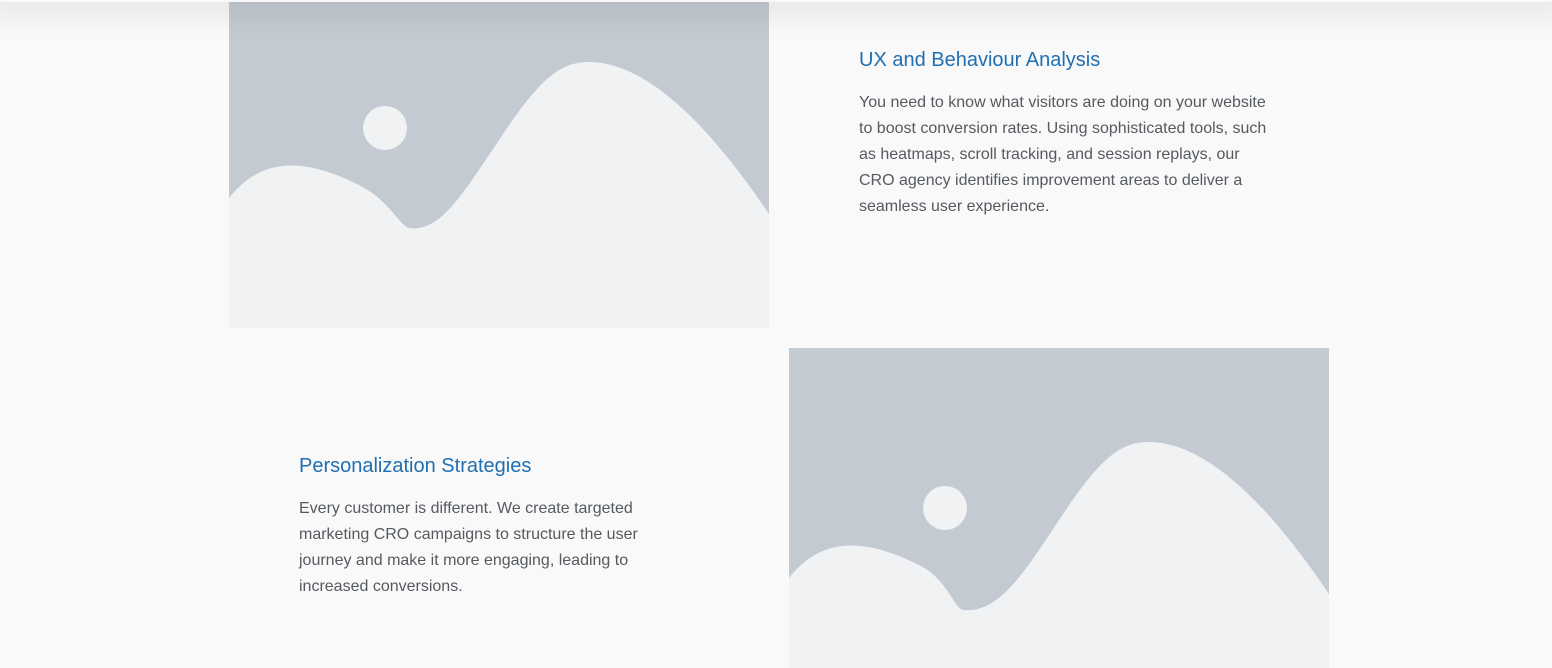 This screenshot has height=668, width=1552. I want to click on feature-title-personalization: Personalization Strategies, so click(415, 466).